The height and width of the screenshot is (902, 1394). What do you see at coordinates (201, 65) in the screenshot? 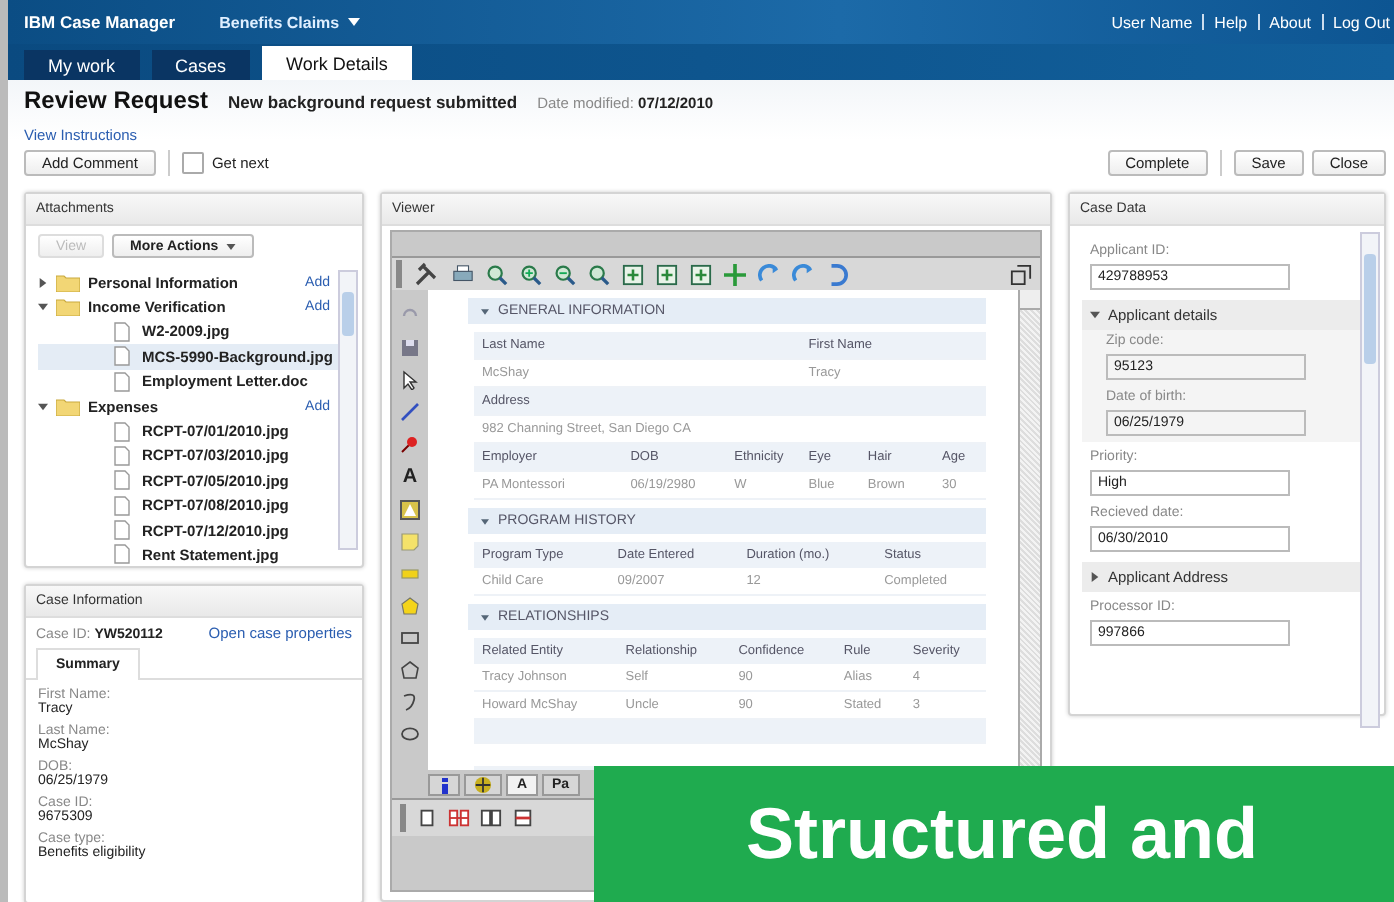
I see `tab: Cases` at bounding box center [201, 65].